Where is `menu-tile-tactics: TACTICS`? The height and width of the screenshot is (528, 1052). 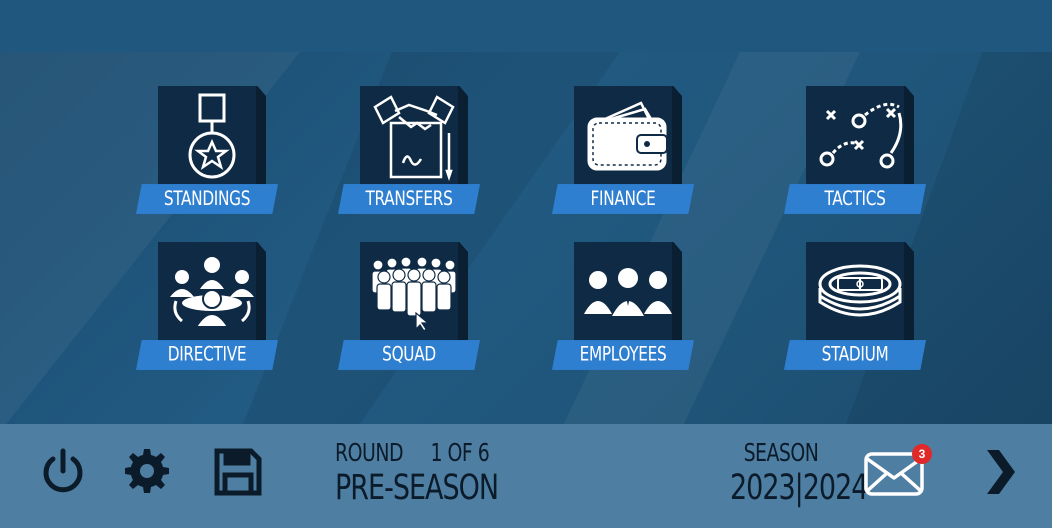 menu-tile-tactics: TACTICS is located at coordinates (859, 156).